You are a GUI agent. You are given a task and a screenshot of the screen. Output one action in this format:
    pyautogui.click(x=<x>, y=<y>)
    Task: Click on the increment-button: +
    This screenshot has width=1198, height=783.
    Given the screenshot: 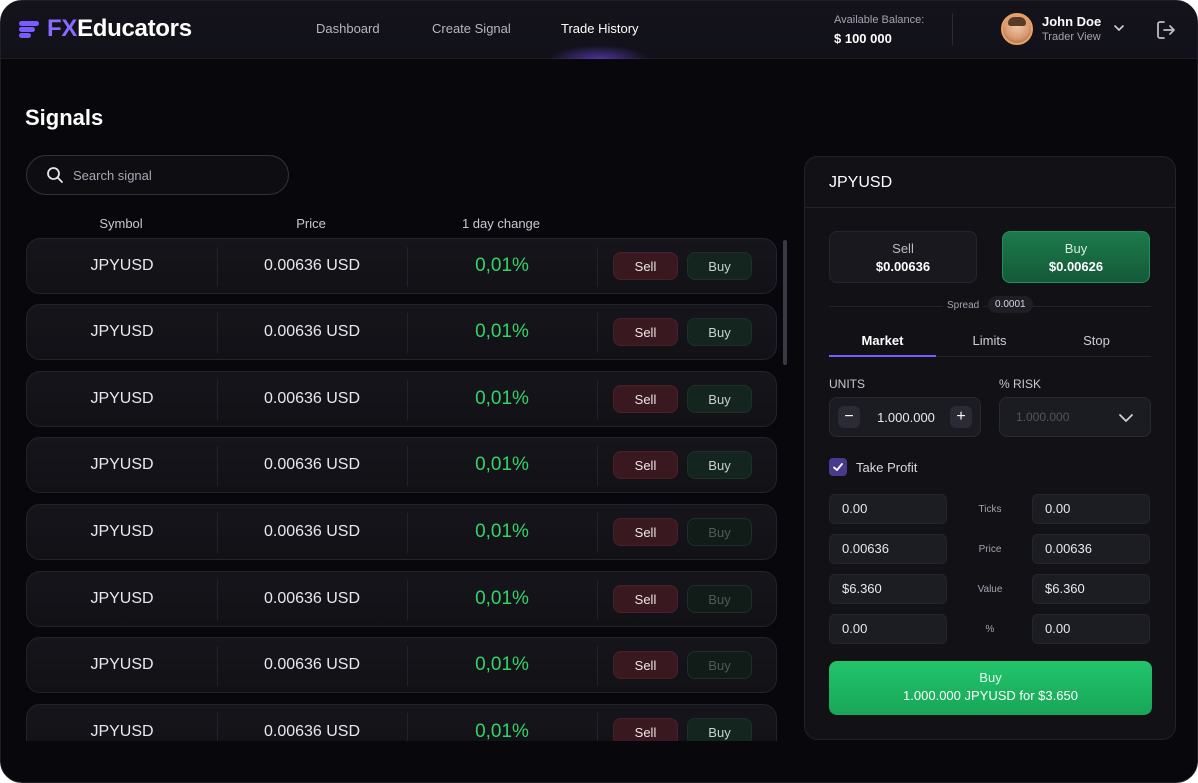 What is the action you would take?
    pyautogui.click(x=961, y=417)
    